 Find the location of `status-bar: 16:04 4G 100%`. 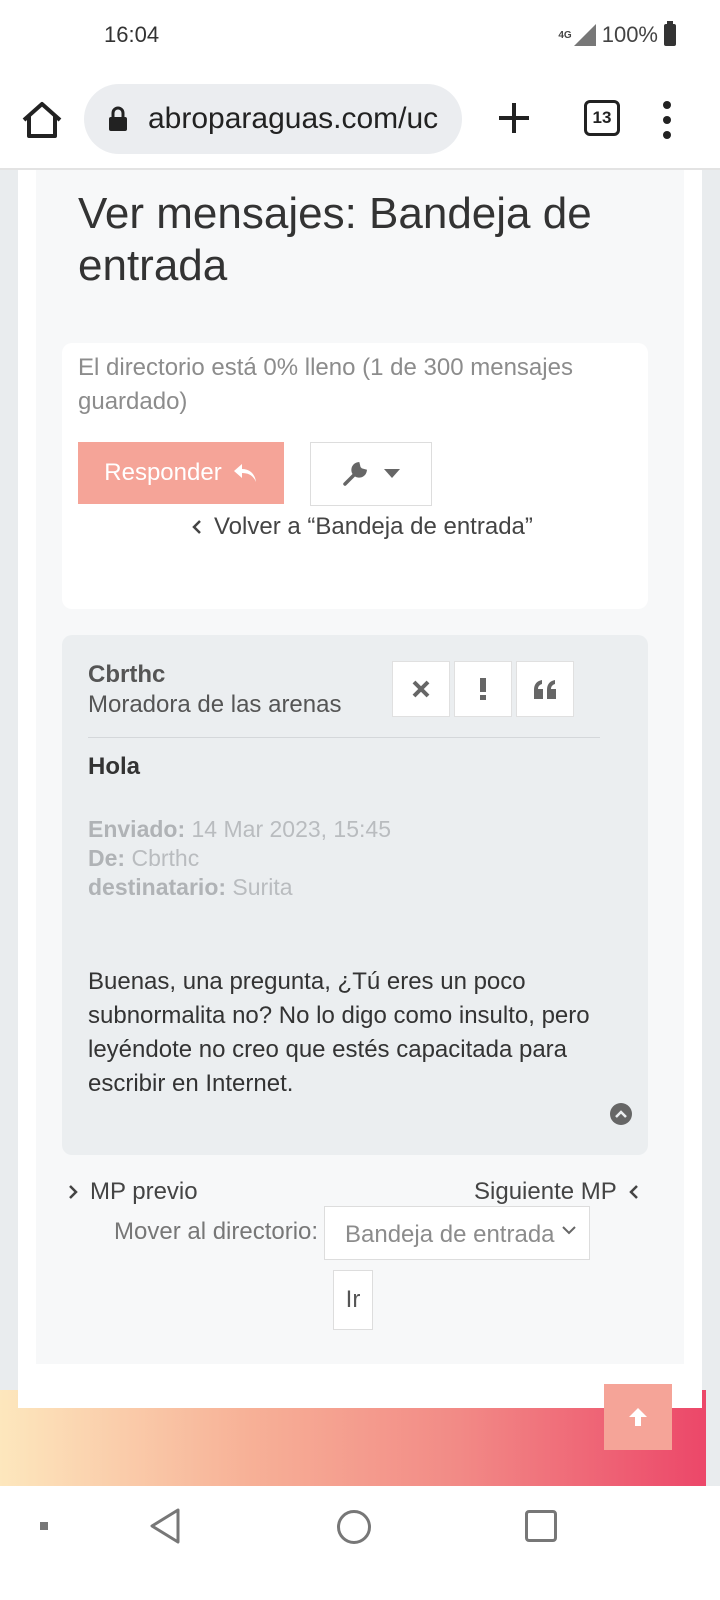

status-bar: 16:04 4G 100% is located at coordinates (360, 36).